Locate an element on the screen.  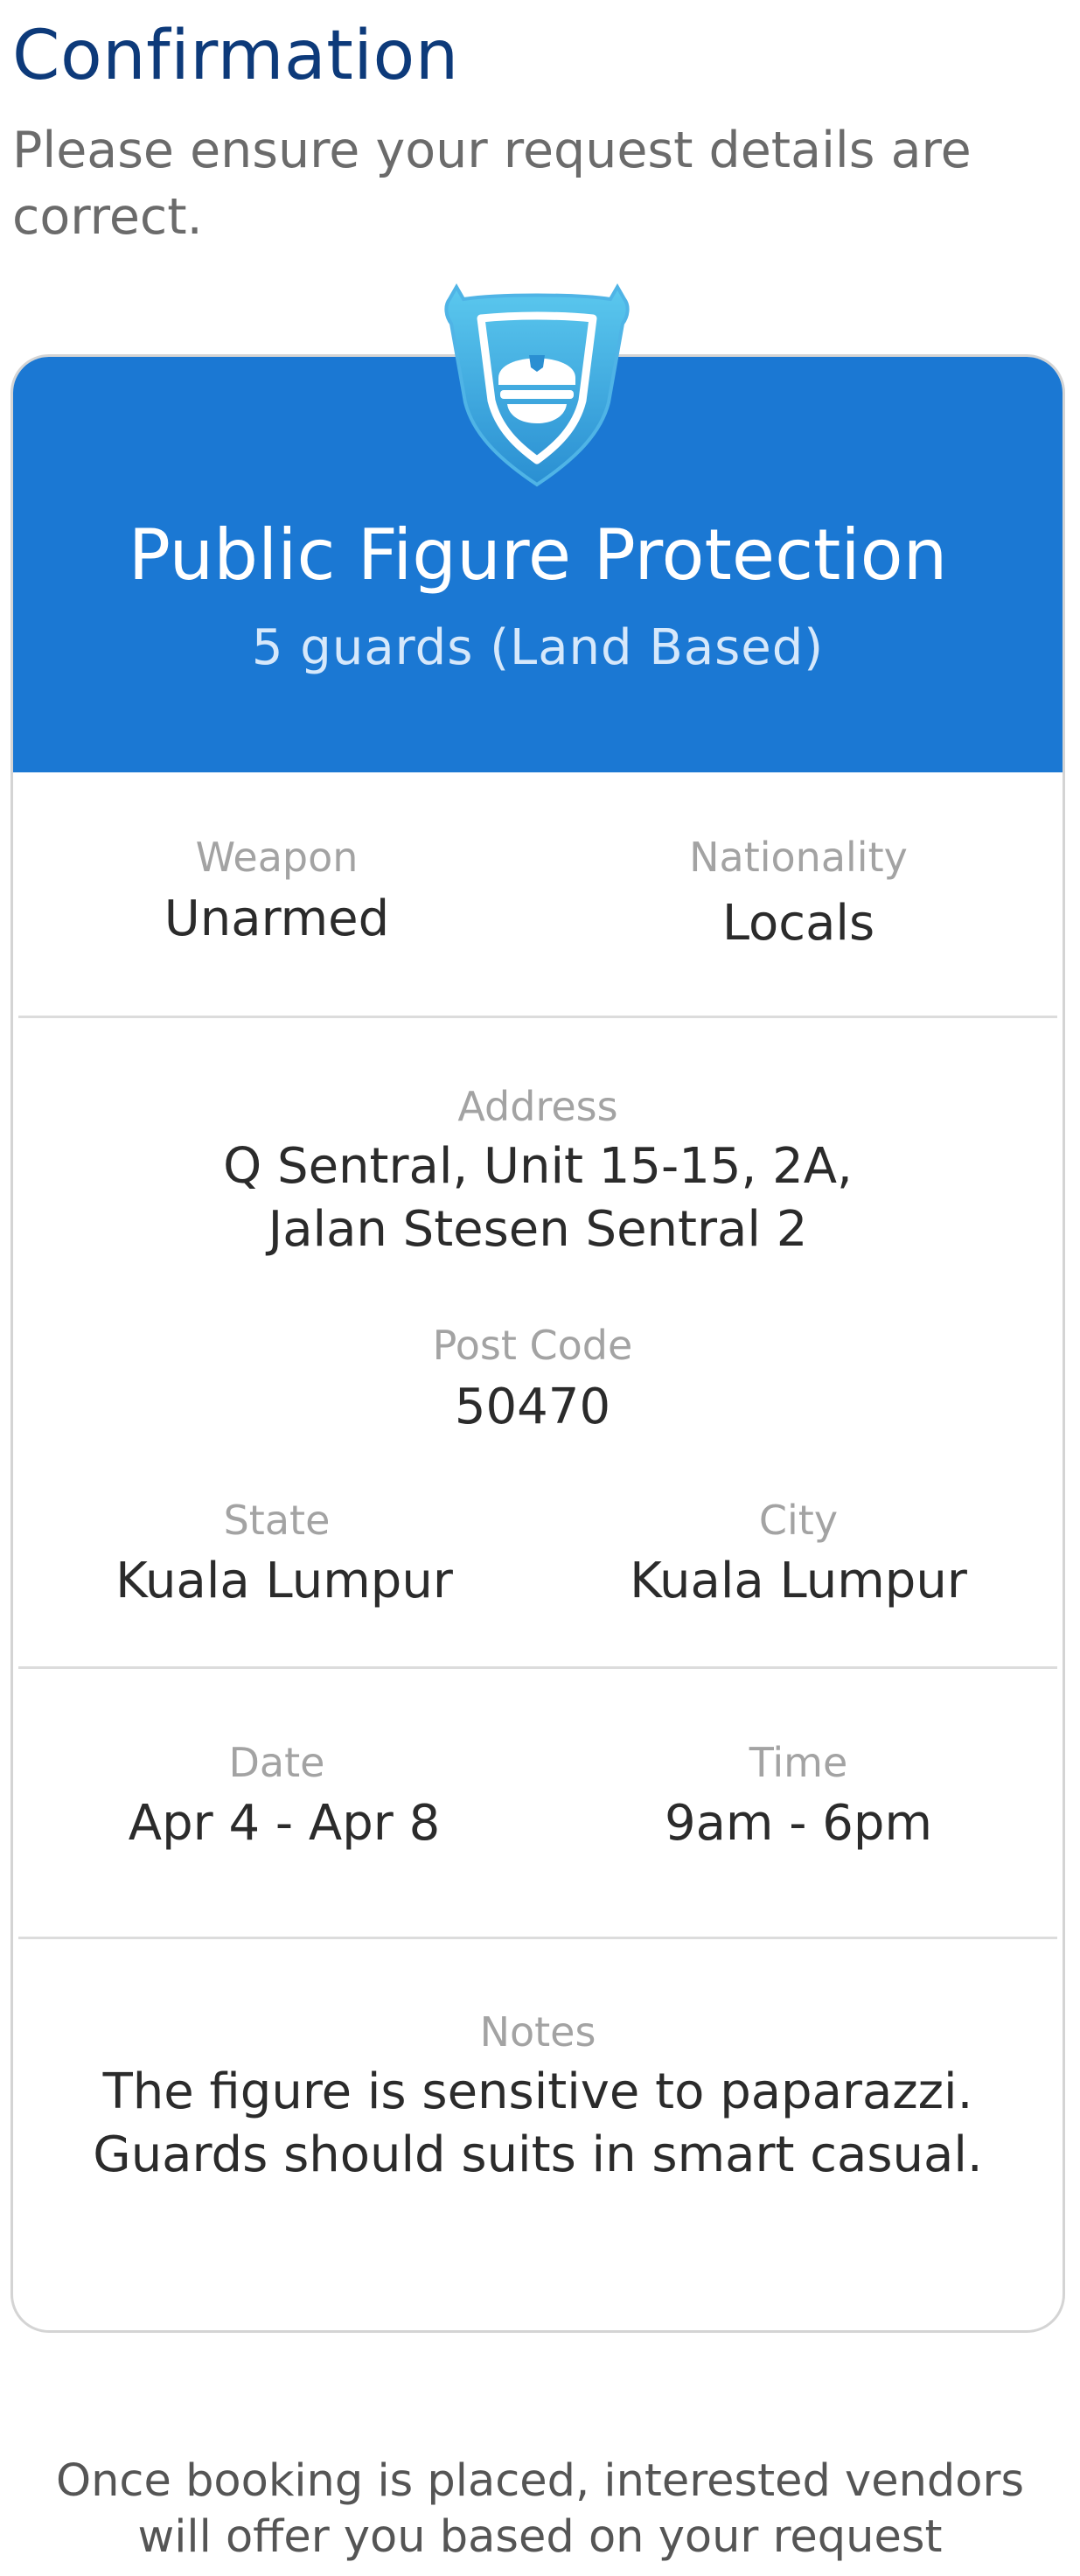
nationality-value: Locals is located at coordinates (798, 923).